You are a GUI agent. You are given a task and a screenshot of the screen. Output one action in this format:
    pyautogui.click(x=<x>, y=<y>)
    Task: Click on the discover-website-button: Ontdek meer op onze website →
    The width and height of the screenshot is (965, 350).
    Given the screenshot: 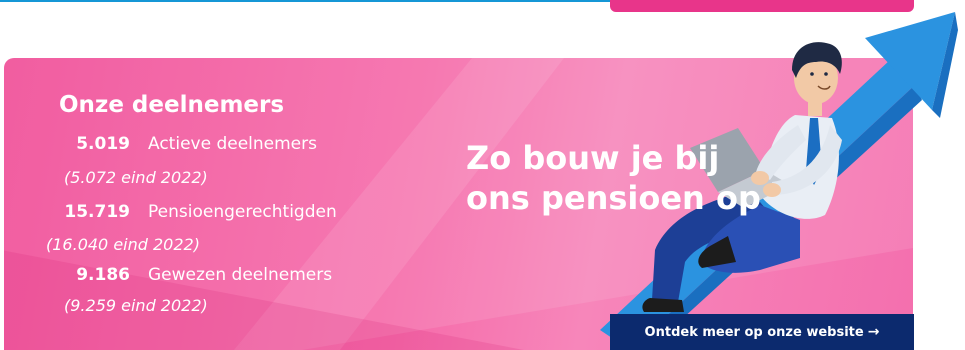 What is the action you would take?
    pyautogui.click(x=762, y=332)
    